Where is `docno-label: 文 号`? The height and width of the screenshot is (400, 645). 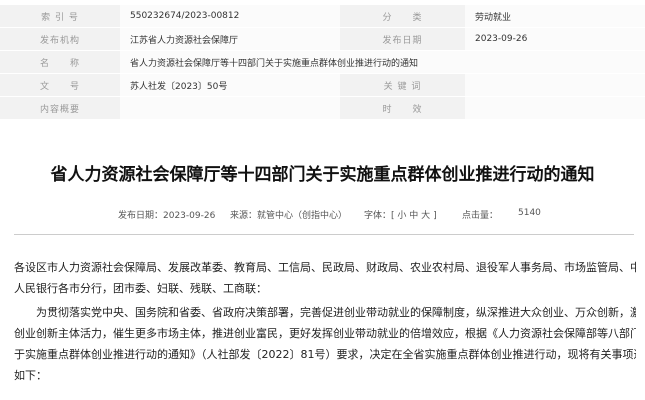 docno-label: 文 号 is located at coordinates (60, 85).